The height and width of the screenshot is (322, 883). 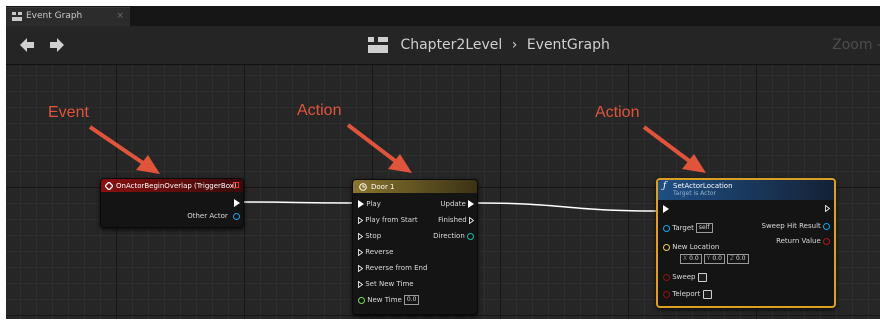 I want to click on z-label: Z, so click(x=732, y=258).